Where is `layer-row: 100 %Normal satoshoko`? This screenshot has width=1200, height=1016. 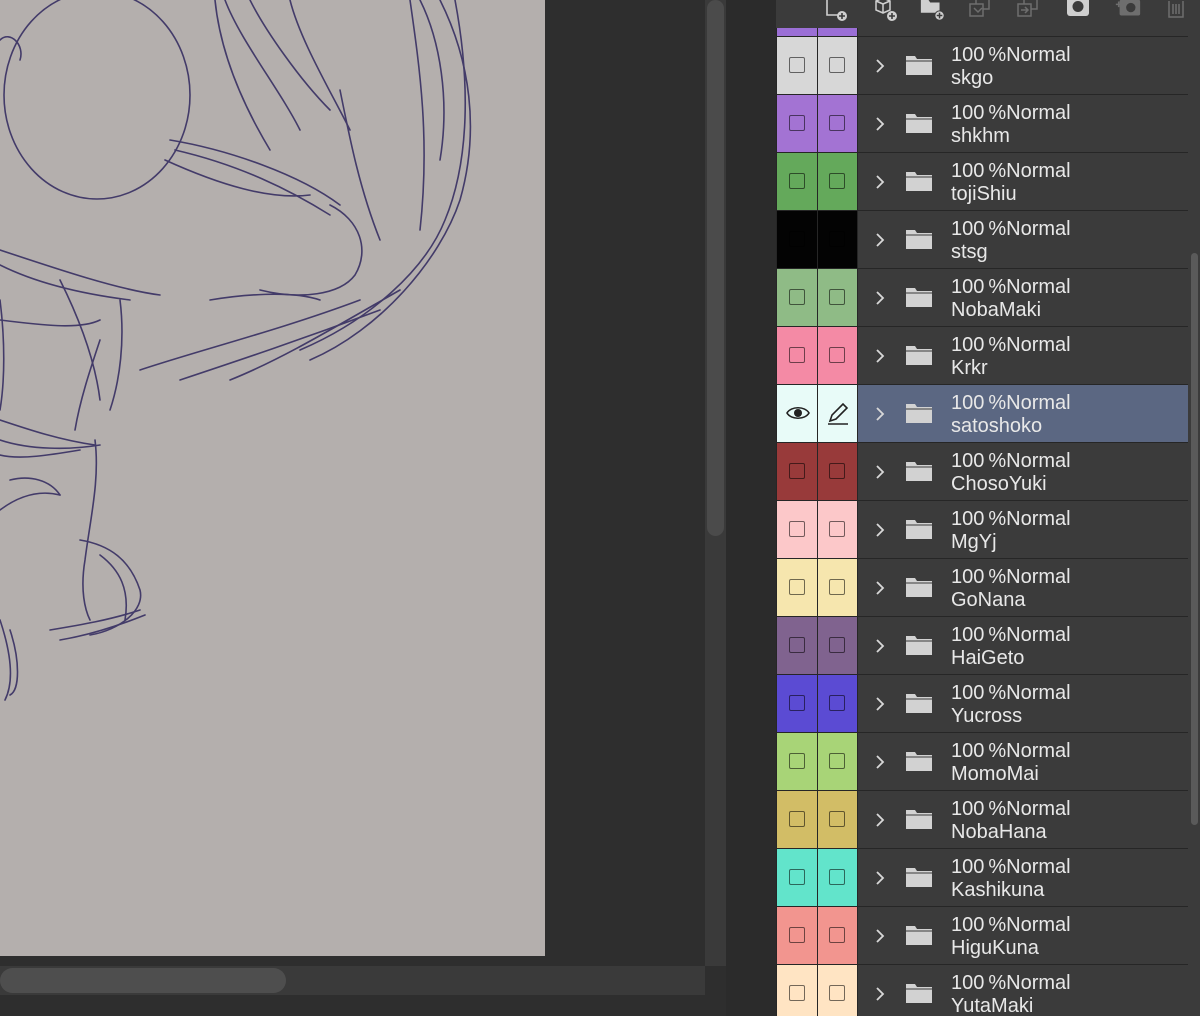
layer-row: 100 %Normal satoshoko is located at coordinates (988, 414).